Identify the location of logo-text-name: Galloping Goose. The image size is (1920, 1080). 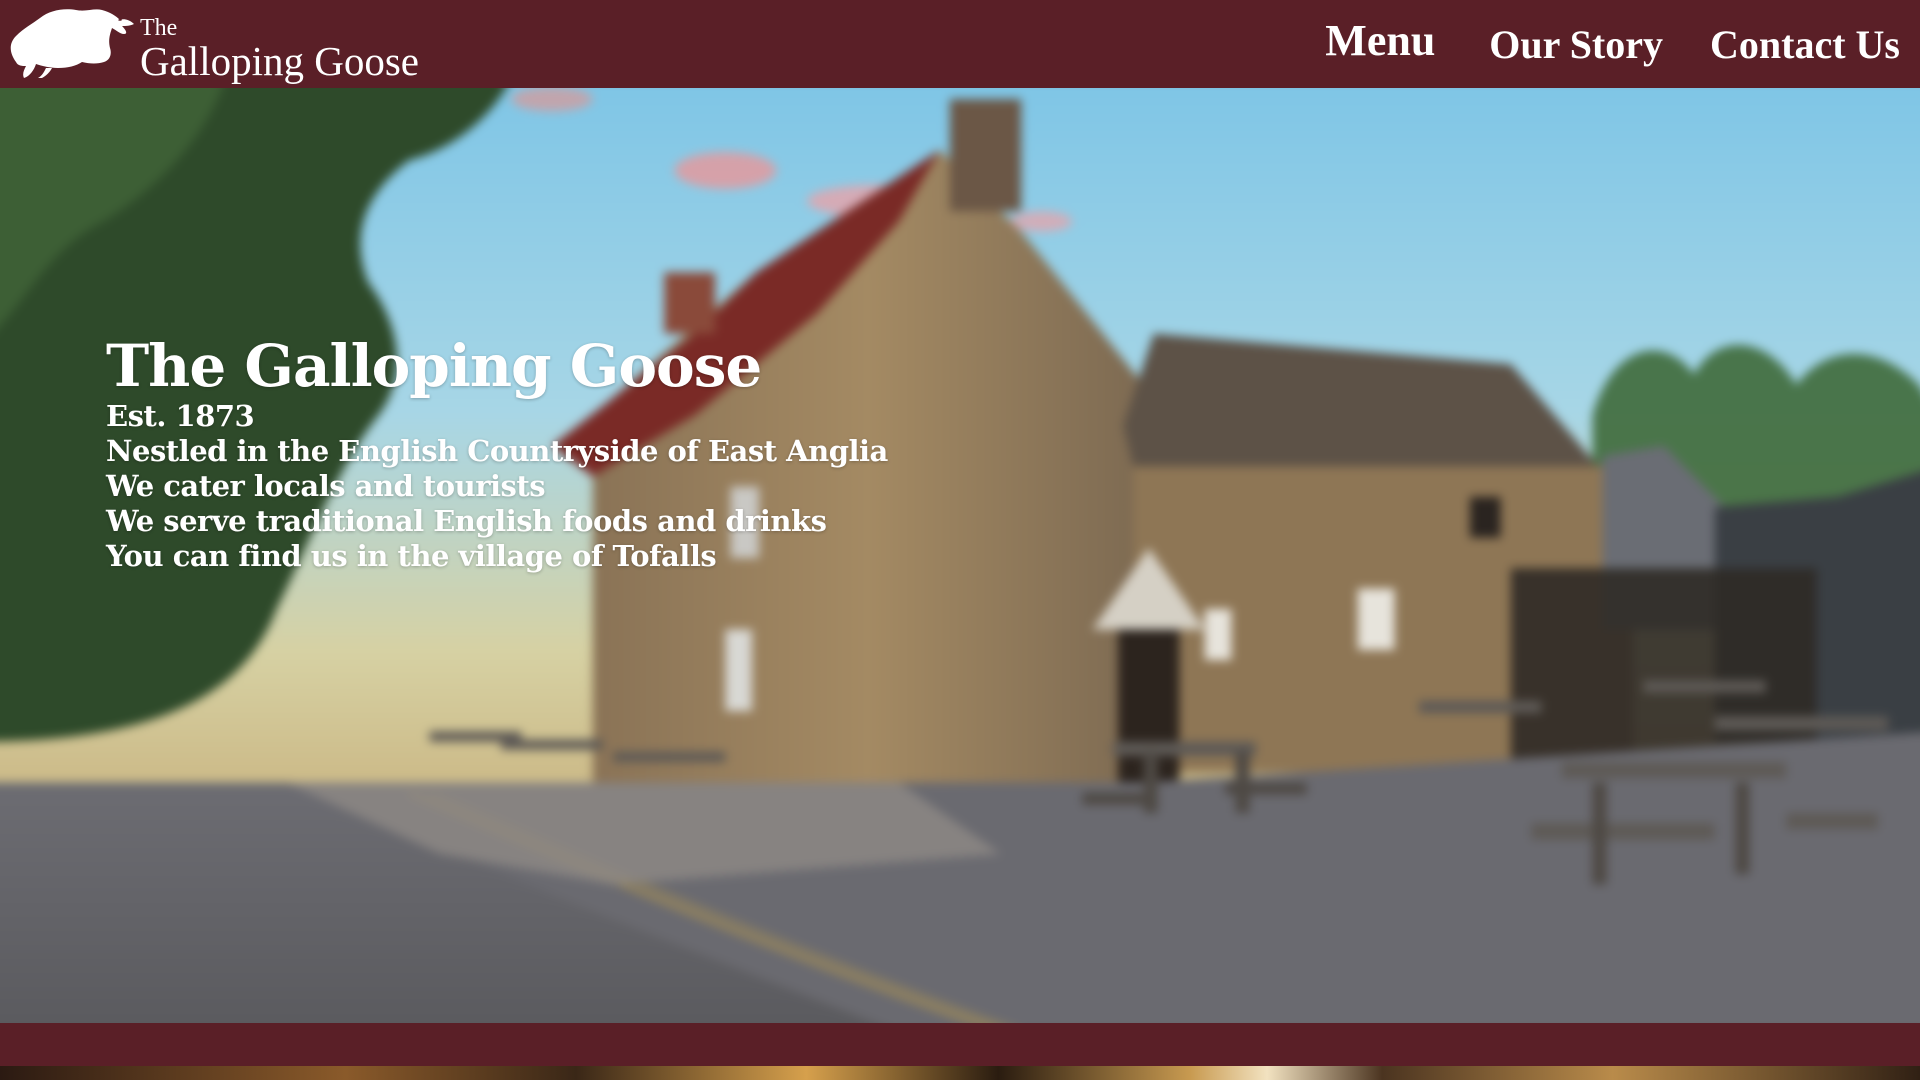
(279, 61).